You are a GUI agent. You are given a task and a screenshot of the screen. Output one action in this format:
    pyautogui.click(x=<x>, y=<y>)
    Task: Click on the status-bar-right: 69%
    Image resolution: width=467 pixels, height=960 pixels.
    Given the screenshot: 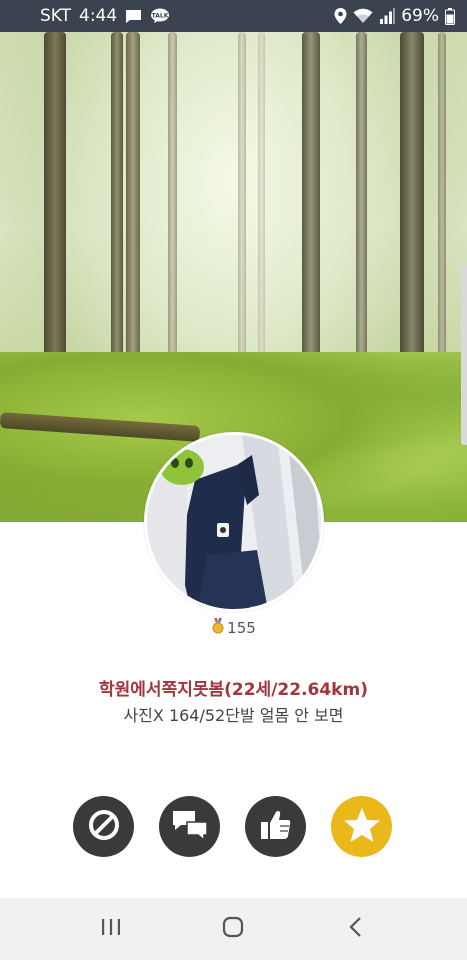 What is the action you would take?
    pyautogui.click(x=394, y=16)
    